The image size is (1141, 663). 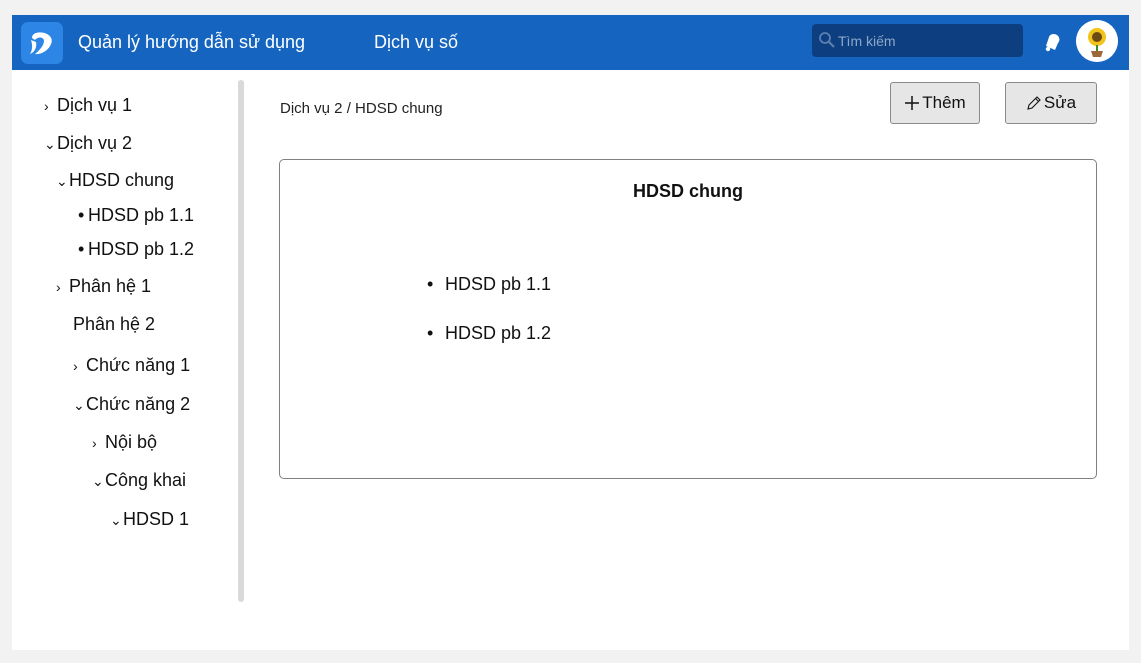 What do you see at coordinates (191, 42) in the screenshot?
I see `nav-link-guide-management: Quản lý hướng dẫn sử dụng` at bounding box center [191, 42].